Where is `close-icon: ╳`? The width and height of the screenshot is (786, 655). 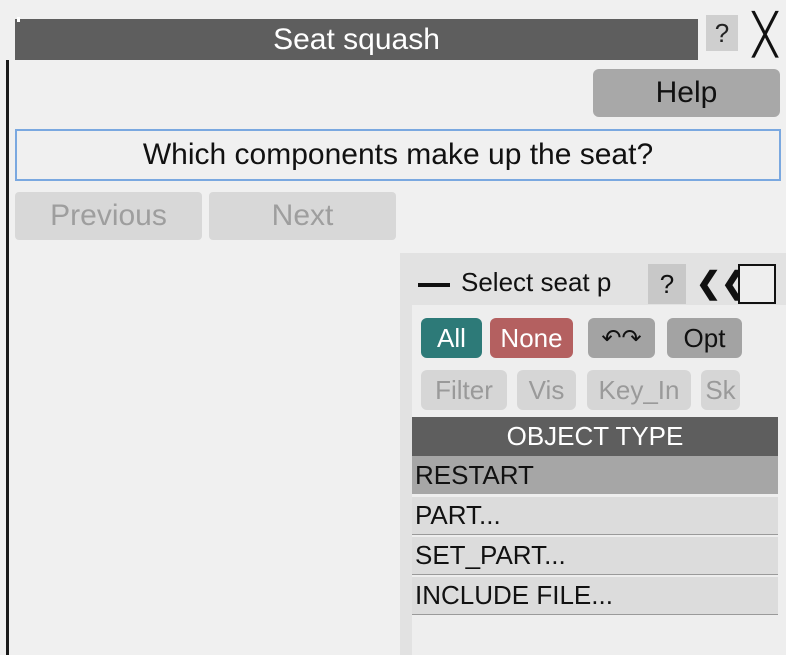
close-icon: ╳ is located at coordinates (765, 35).